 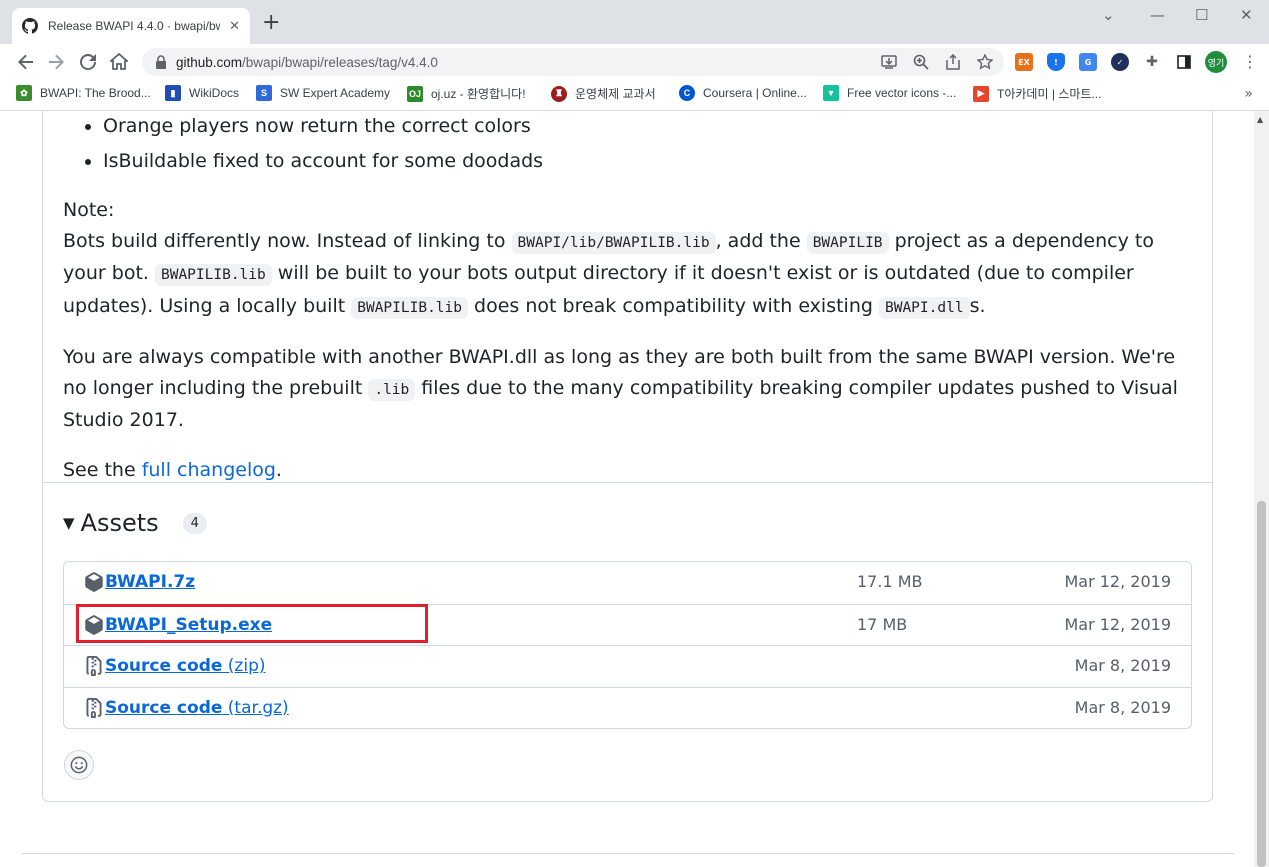 I want to click on tab-close-icon: ✕, so click(x=234, y=26).